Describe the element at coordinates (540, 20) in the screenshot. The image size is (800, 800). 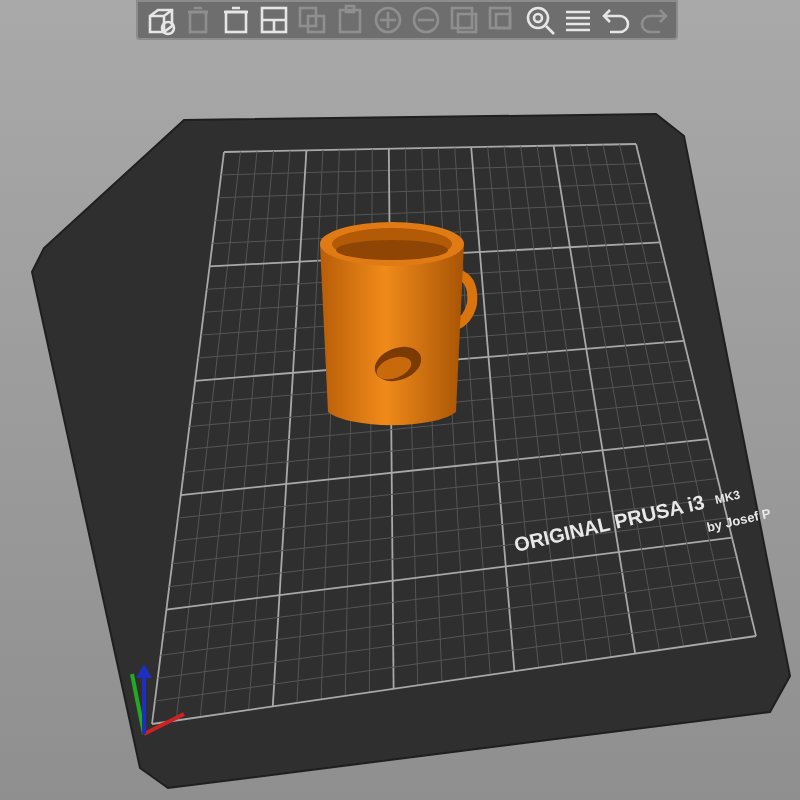
I see `search-icon` at that location.